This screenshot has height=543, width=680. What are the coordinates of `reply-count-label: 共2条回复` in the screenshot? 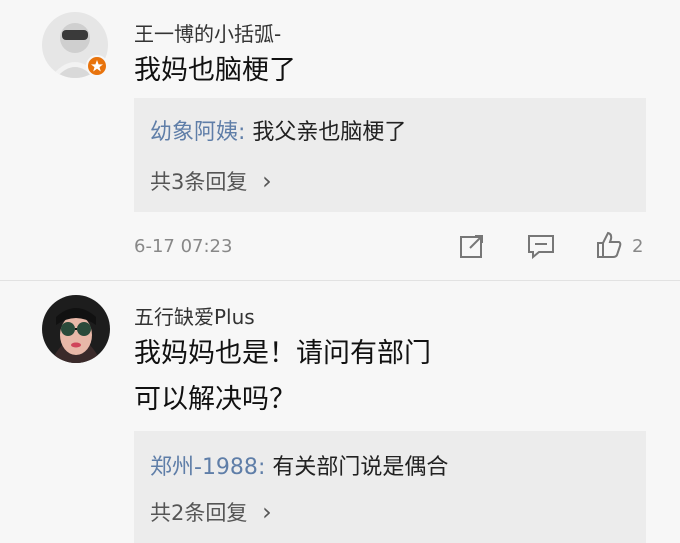 It's located at (199, 513).